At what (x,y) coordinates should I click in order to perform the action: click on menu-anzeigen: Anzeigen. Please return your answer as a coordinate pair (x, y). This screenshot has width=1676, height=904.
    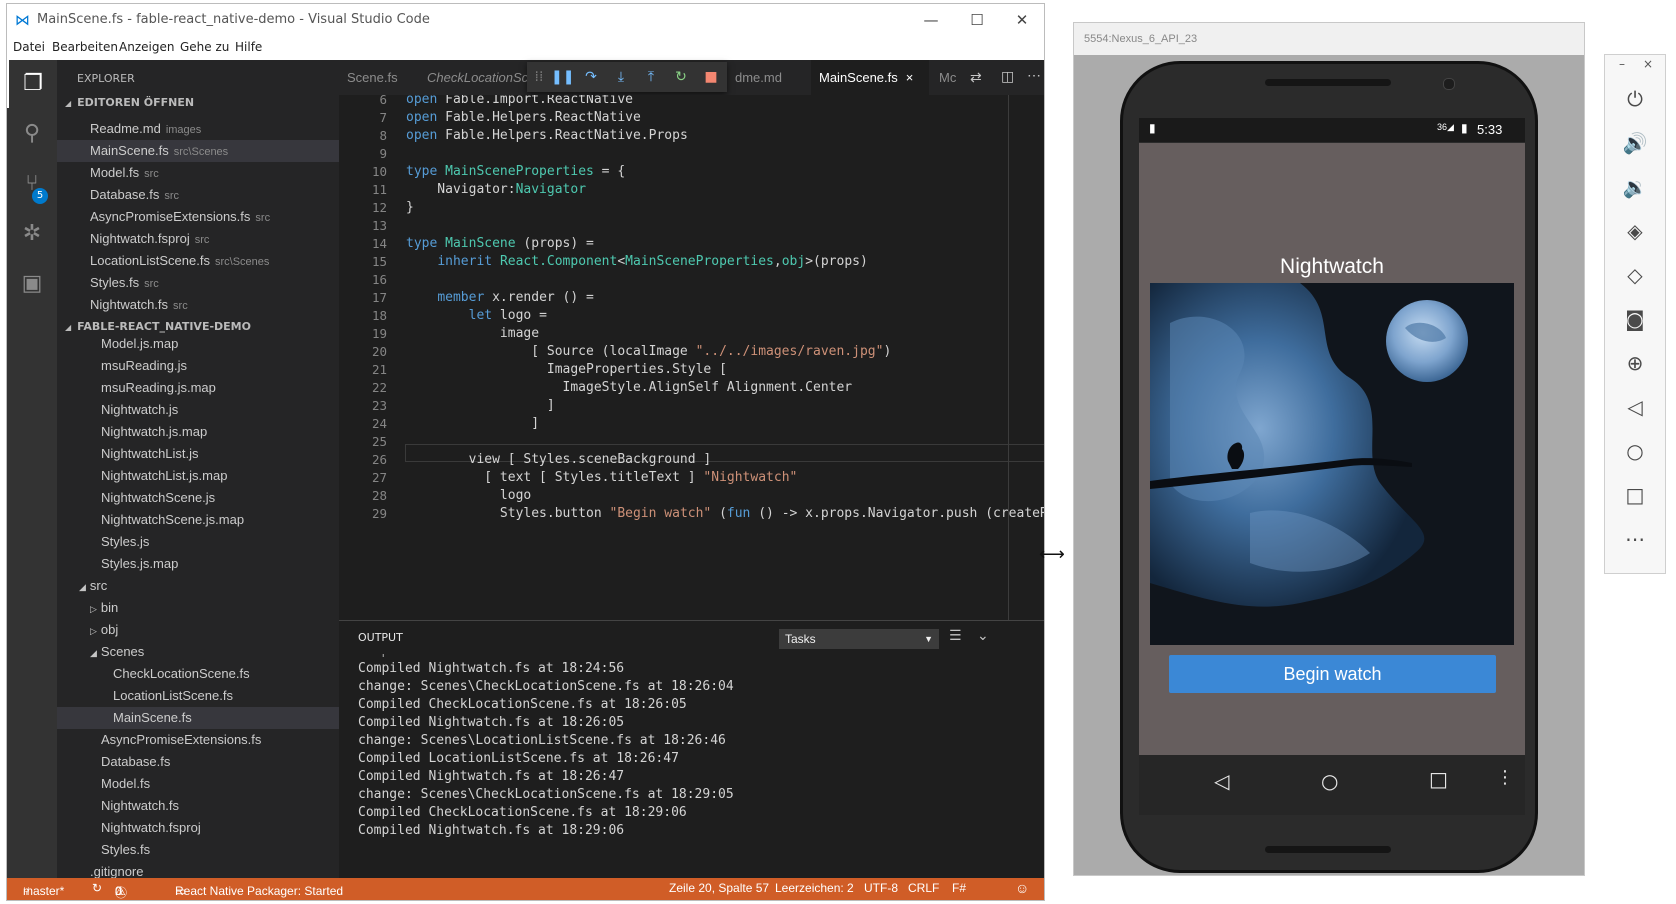
    Looking at the image, I should click on (146, 47).